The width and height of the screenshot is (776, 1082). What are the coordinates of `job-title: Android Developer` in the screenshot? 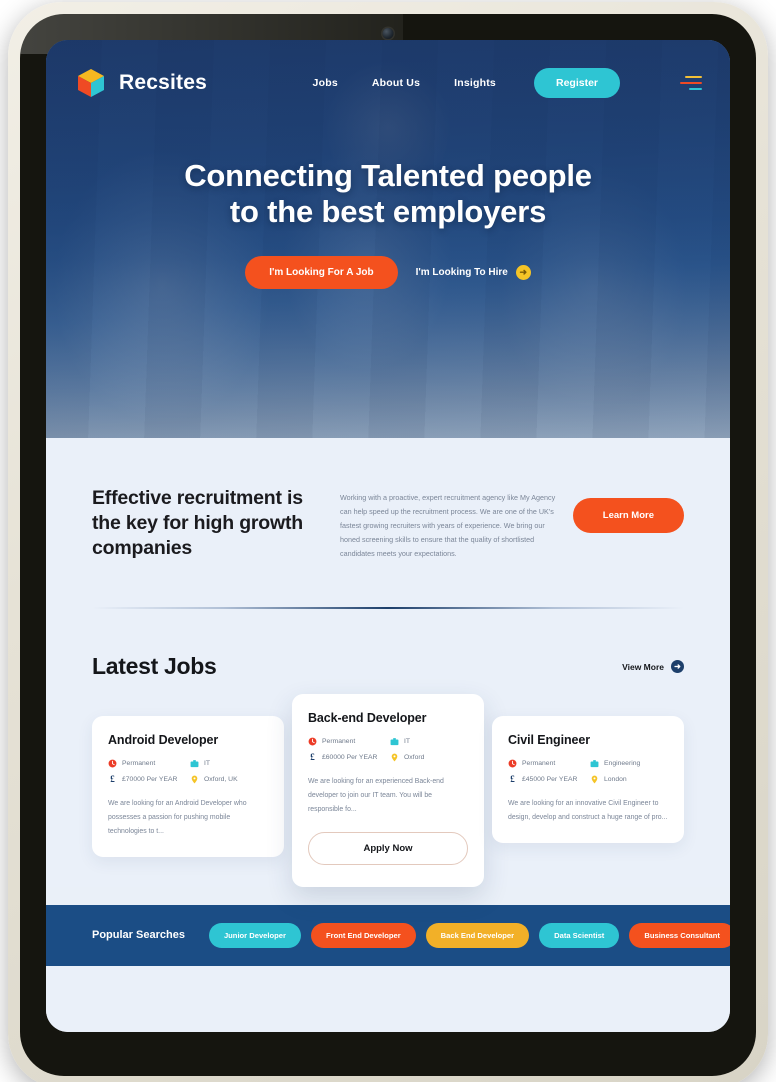 It's located at (163, 740).